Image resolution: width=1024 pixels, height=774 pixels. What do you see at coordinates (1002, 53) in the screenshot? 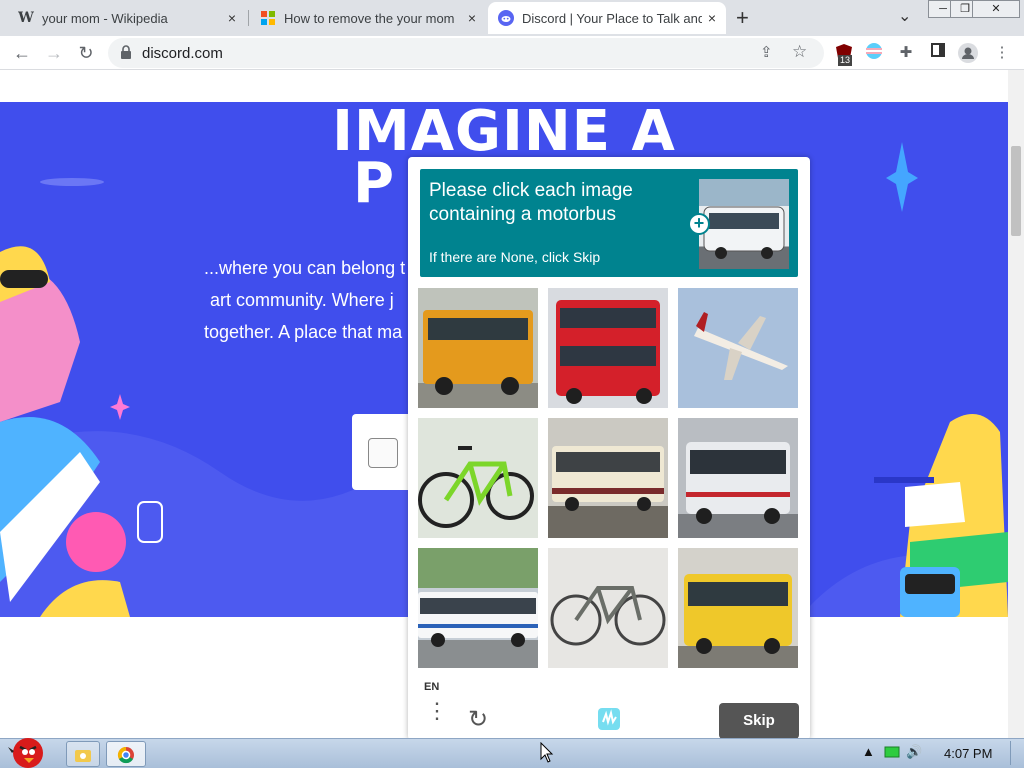
I see `chrome-menu-icon: ⋮` at bounding box center [1002, 53].